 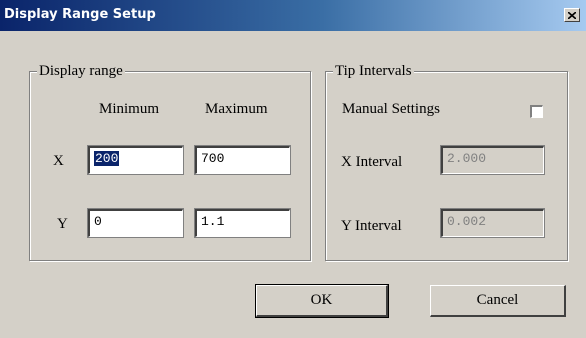 What do you see at coordinates (81, 71) in the screenshot?
I see `display-range-group-label: Display range` at bounding box center [81, 71].